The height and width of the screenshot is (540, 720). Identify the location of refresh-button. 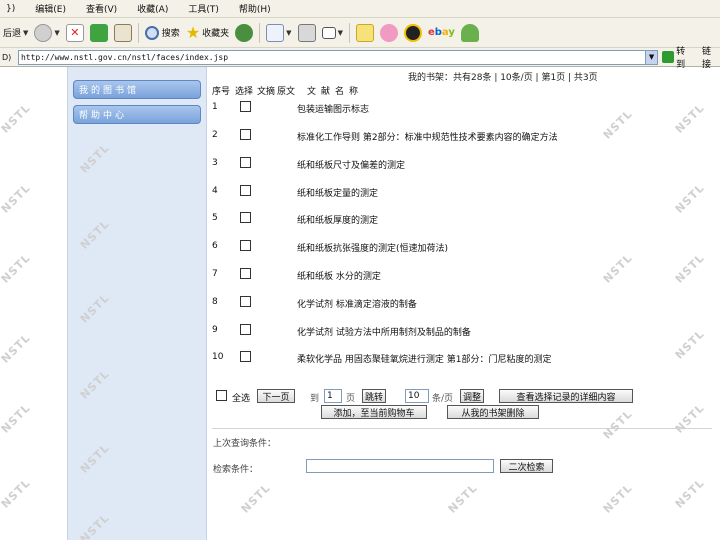
(99, 33).